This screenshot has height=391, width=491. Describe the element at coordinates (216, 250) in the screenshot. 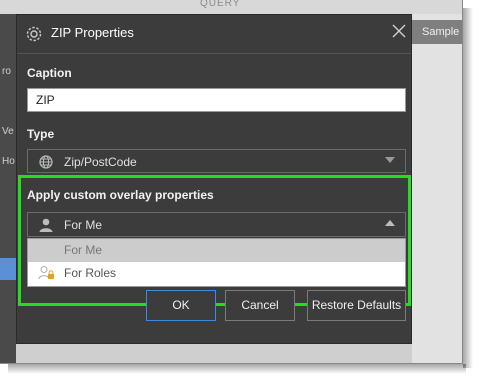

I see `dropdown-option-for-me: For Me` at that location.